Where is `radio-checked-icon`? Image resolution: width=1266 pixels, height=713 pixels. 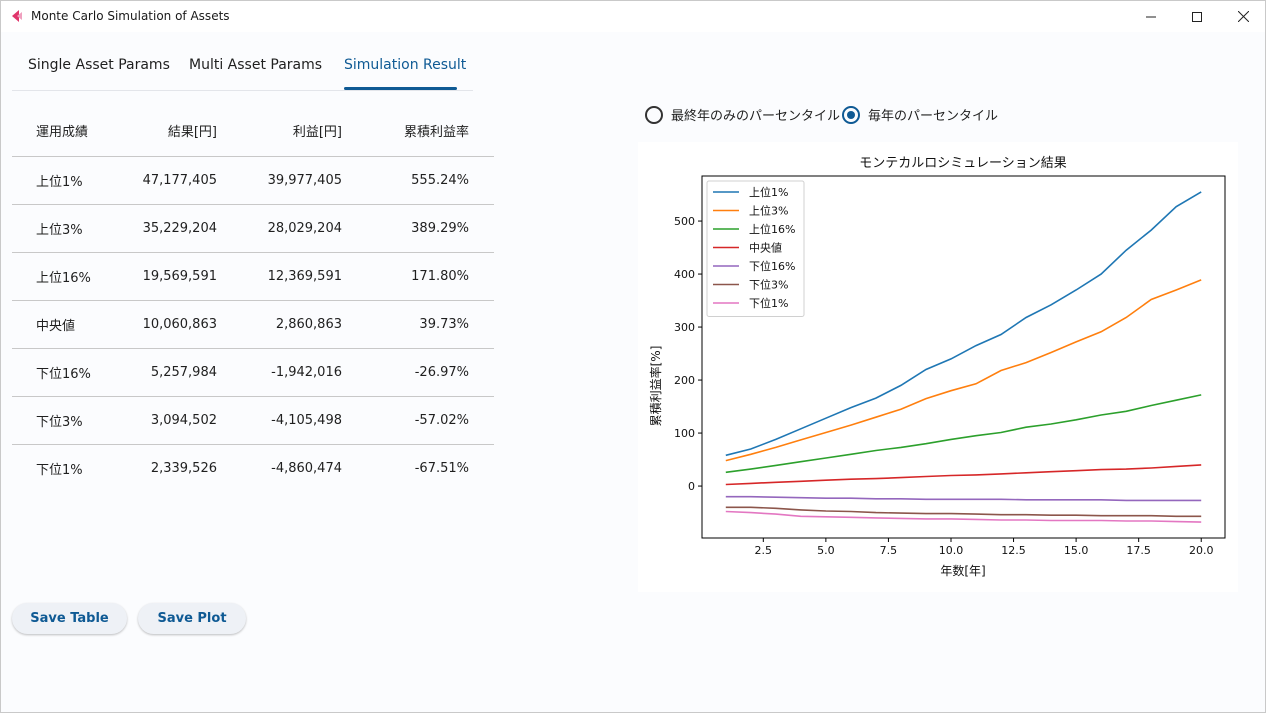
radio-checked-icon is located at coordinates (851, 114).